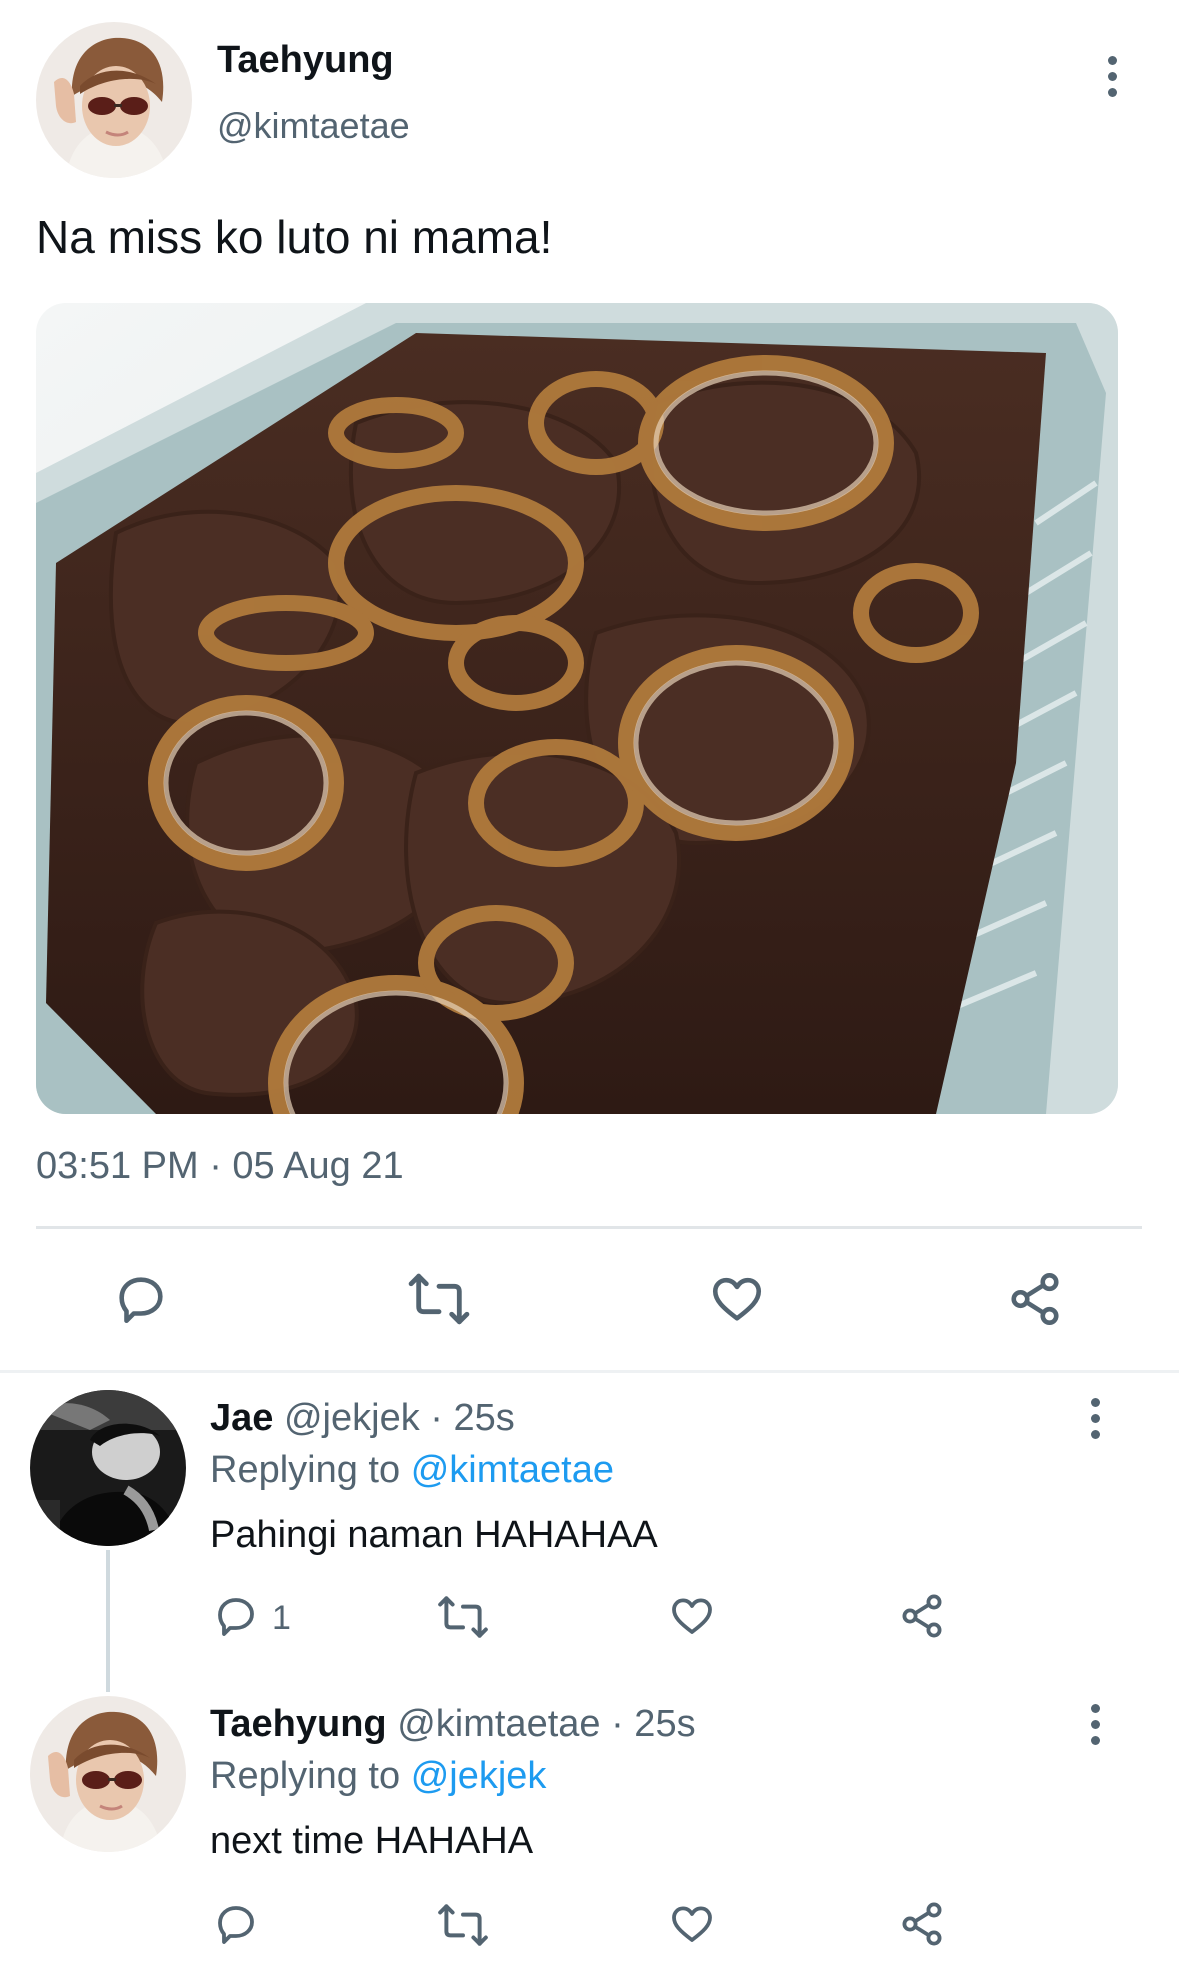 The height and width of the screenshot is (1980, 1179). What do you see at coordinates (498, 1724) in the screenshot?
I see `reply-handle: @kimtaetae` at bounding box center [498, 1724].